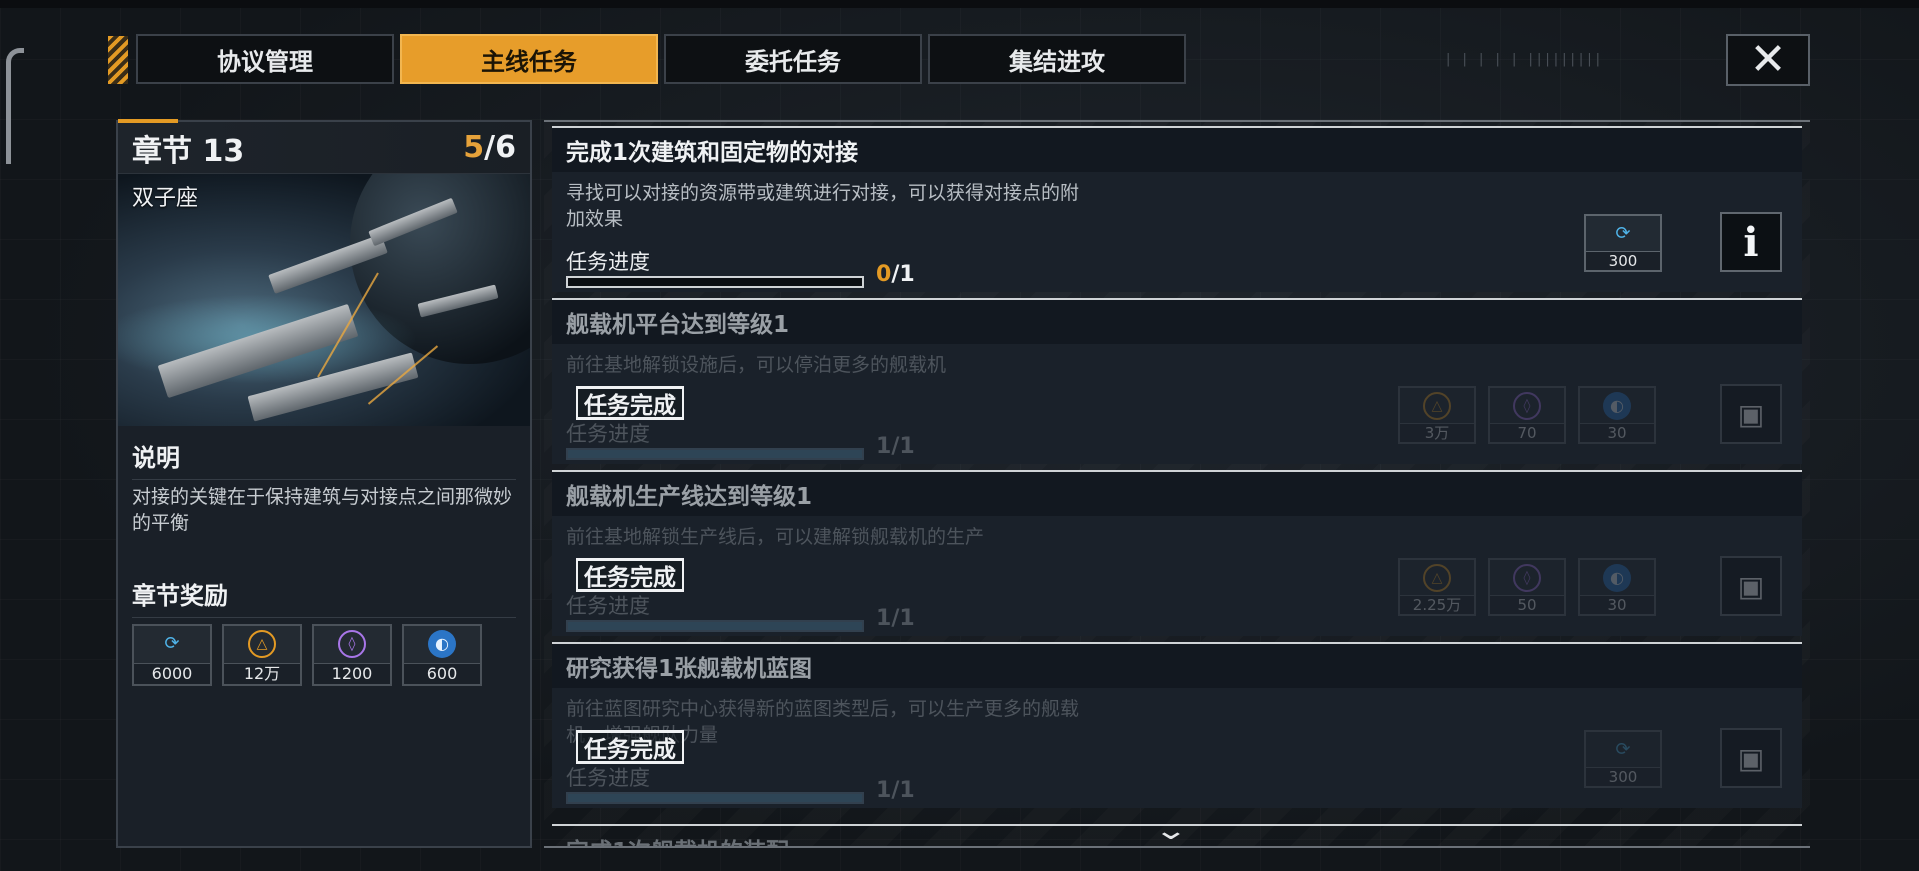 Image resolution: width=1919 pixels, height=871 pixels. What do you see at coordinates (756, 365) in the screenshot?
I see `task-description: 前往基地解锁设施后，可以停泊更多的舰载机` at bounding box center [756, 365].